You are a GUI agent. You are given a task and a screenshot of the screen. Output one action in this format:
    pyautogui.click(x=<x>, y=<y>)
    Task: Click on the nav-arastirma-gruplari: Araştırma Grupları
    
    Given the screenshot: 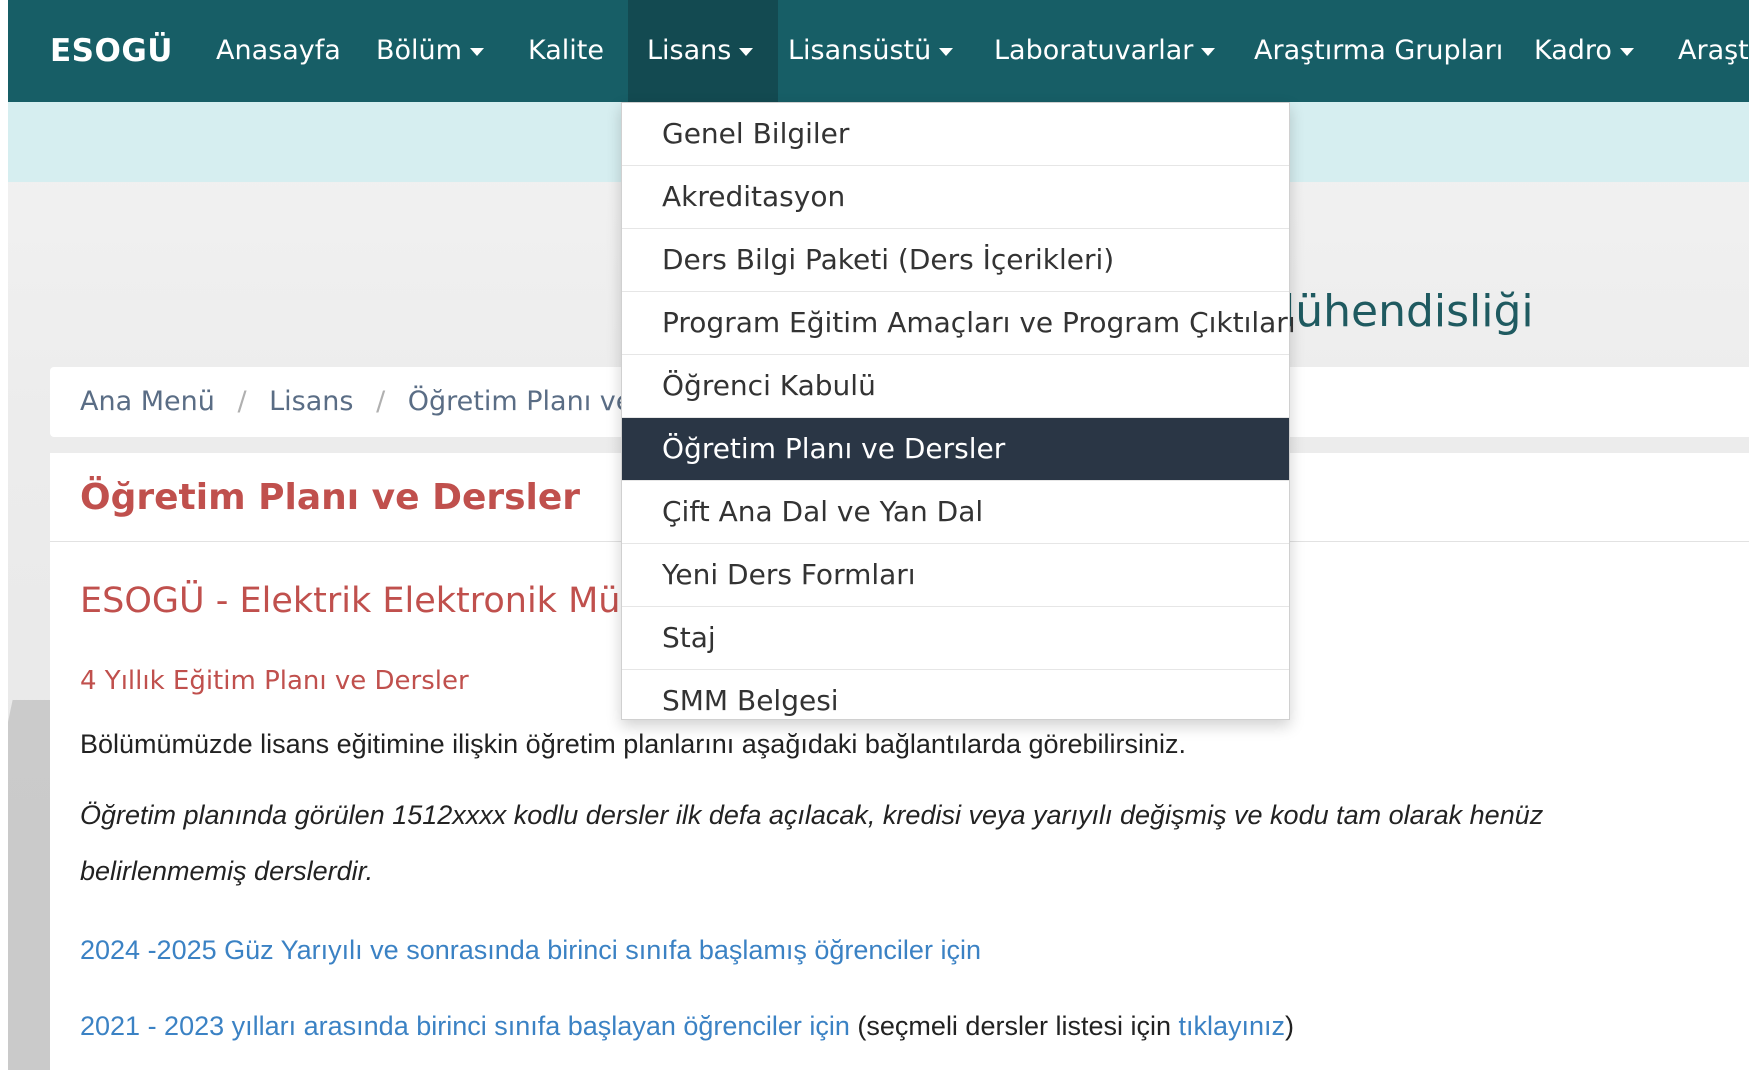 What is the action you would take?
    pyautogui.click(x=1378, y=51)
    